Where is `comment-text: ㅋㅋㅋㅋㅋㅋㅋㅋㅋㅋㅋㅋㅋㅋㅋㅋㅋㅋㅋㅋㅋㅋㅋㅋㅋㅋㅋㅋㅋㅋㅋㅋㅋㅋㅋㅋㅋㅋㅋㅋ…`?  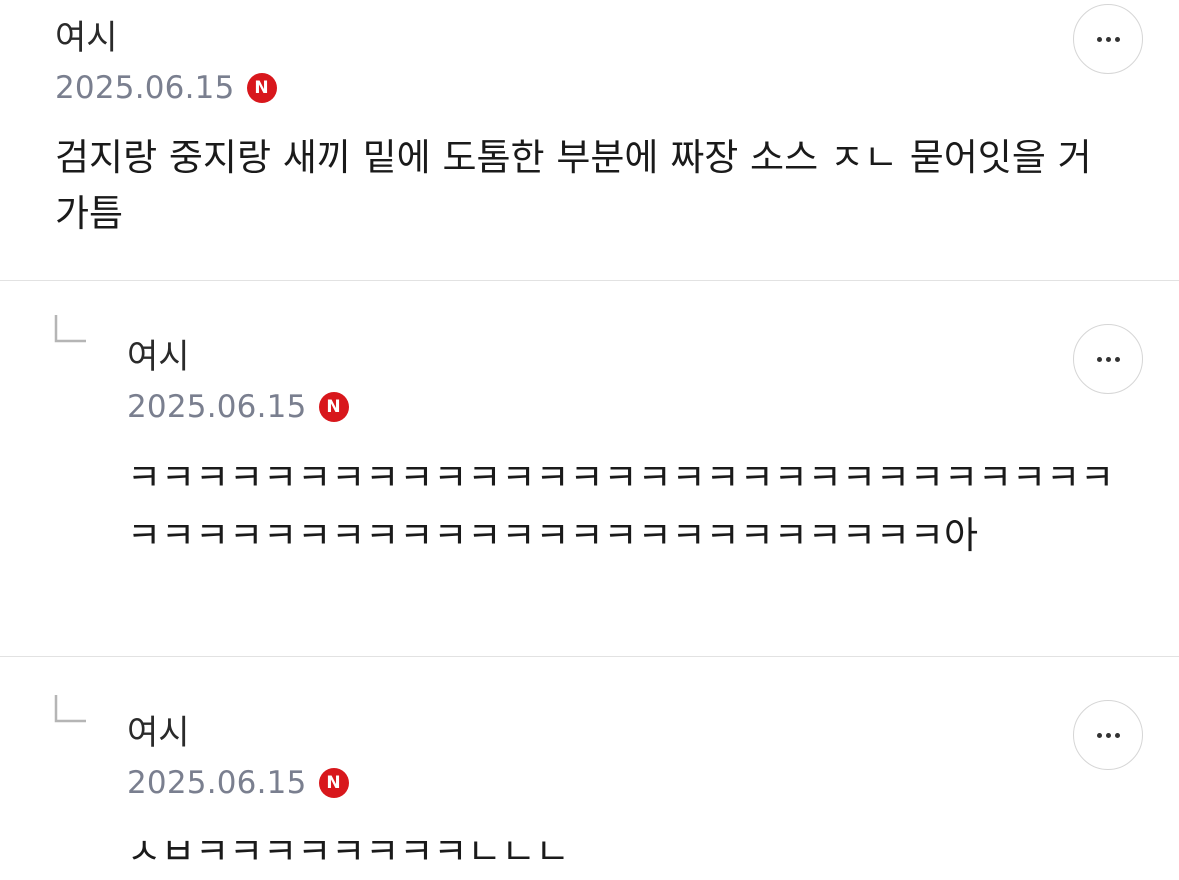 comment-text: ㅋㅋㅋㅋㅋㅋㅋㅋㅋㅋㅋㅋㅋㅋㅋㅋㅋㅋㅋㅋㅋㅋㅋㅋㅋㅋㅋㅋㅋㅋㅋㅋㅋㅋㅋㅋㅋㅋㅋㅋ… is located at coordinates (621, 506).